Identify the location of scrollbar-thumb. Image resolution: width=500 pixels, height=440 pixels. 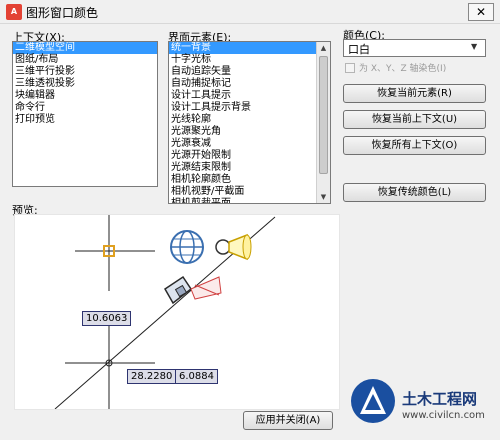
(323, 115).